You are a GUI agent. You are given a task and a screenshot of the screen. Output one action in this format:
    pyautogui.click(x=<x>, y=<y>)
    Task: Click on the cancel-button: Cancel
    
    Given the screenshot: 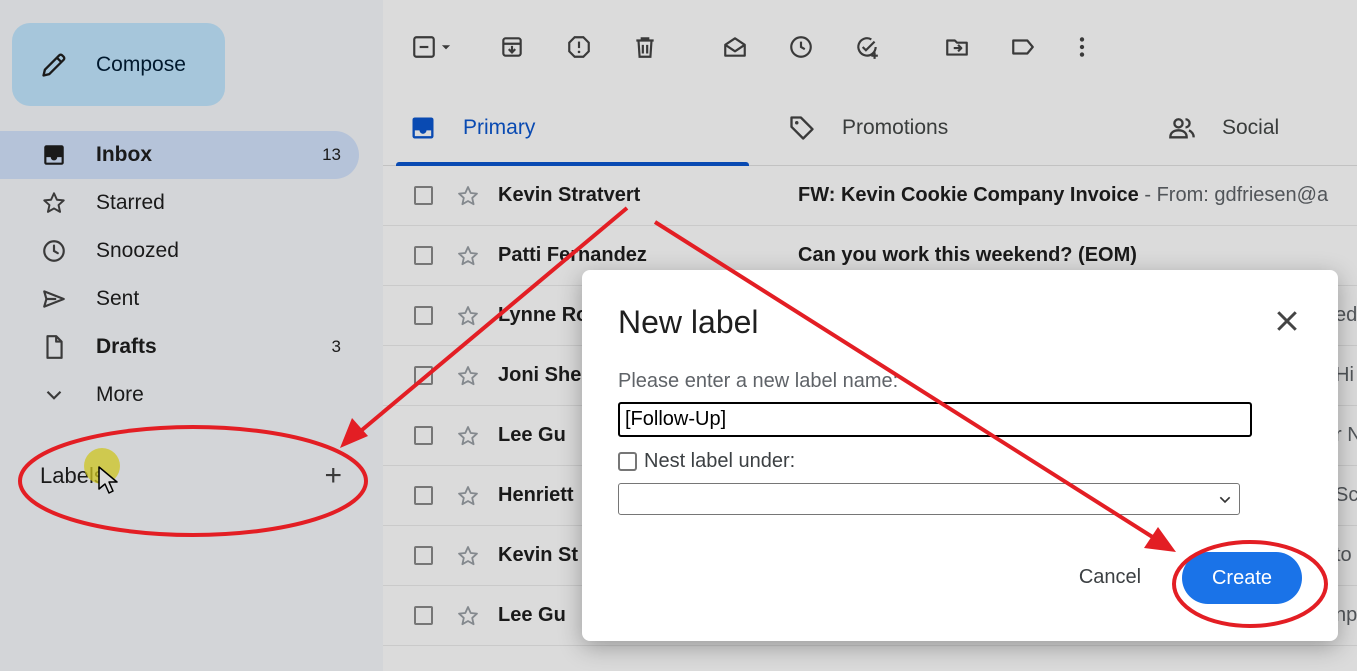 What is the action you would take?
    pyautogui.click(x=1110, y=577)
    